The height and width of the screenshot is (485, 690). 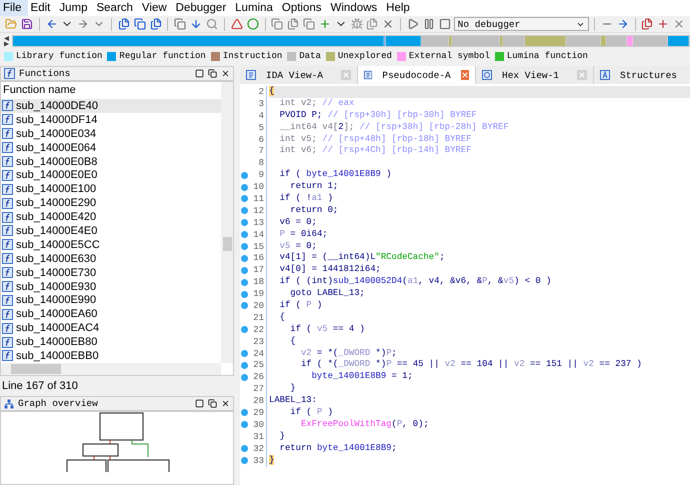 I want to click on function-row: sub_14000E990, so click(x=111, y=300).